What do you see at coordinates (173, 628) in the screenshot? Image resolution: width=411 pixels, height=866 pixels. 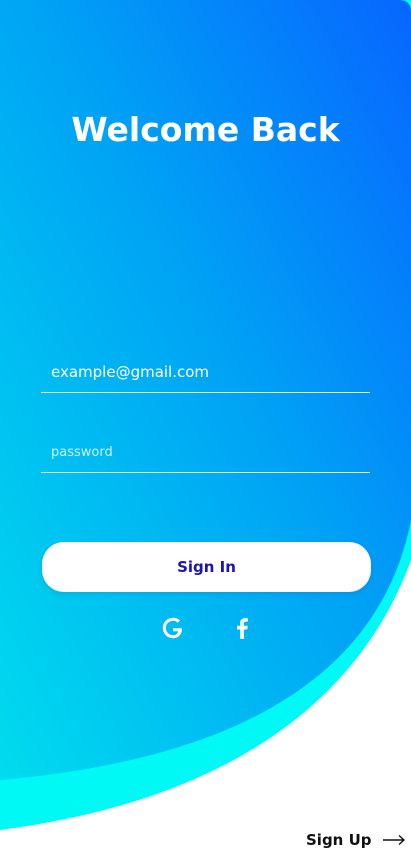 I see `google-icon` at bounding box center [173, 628].